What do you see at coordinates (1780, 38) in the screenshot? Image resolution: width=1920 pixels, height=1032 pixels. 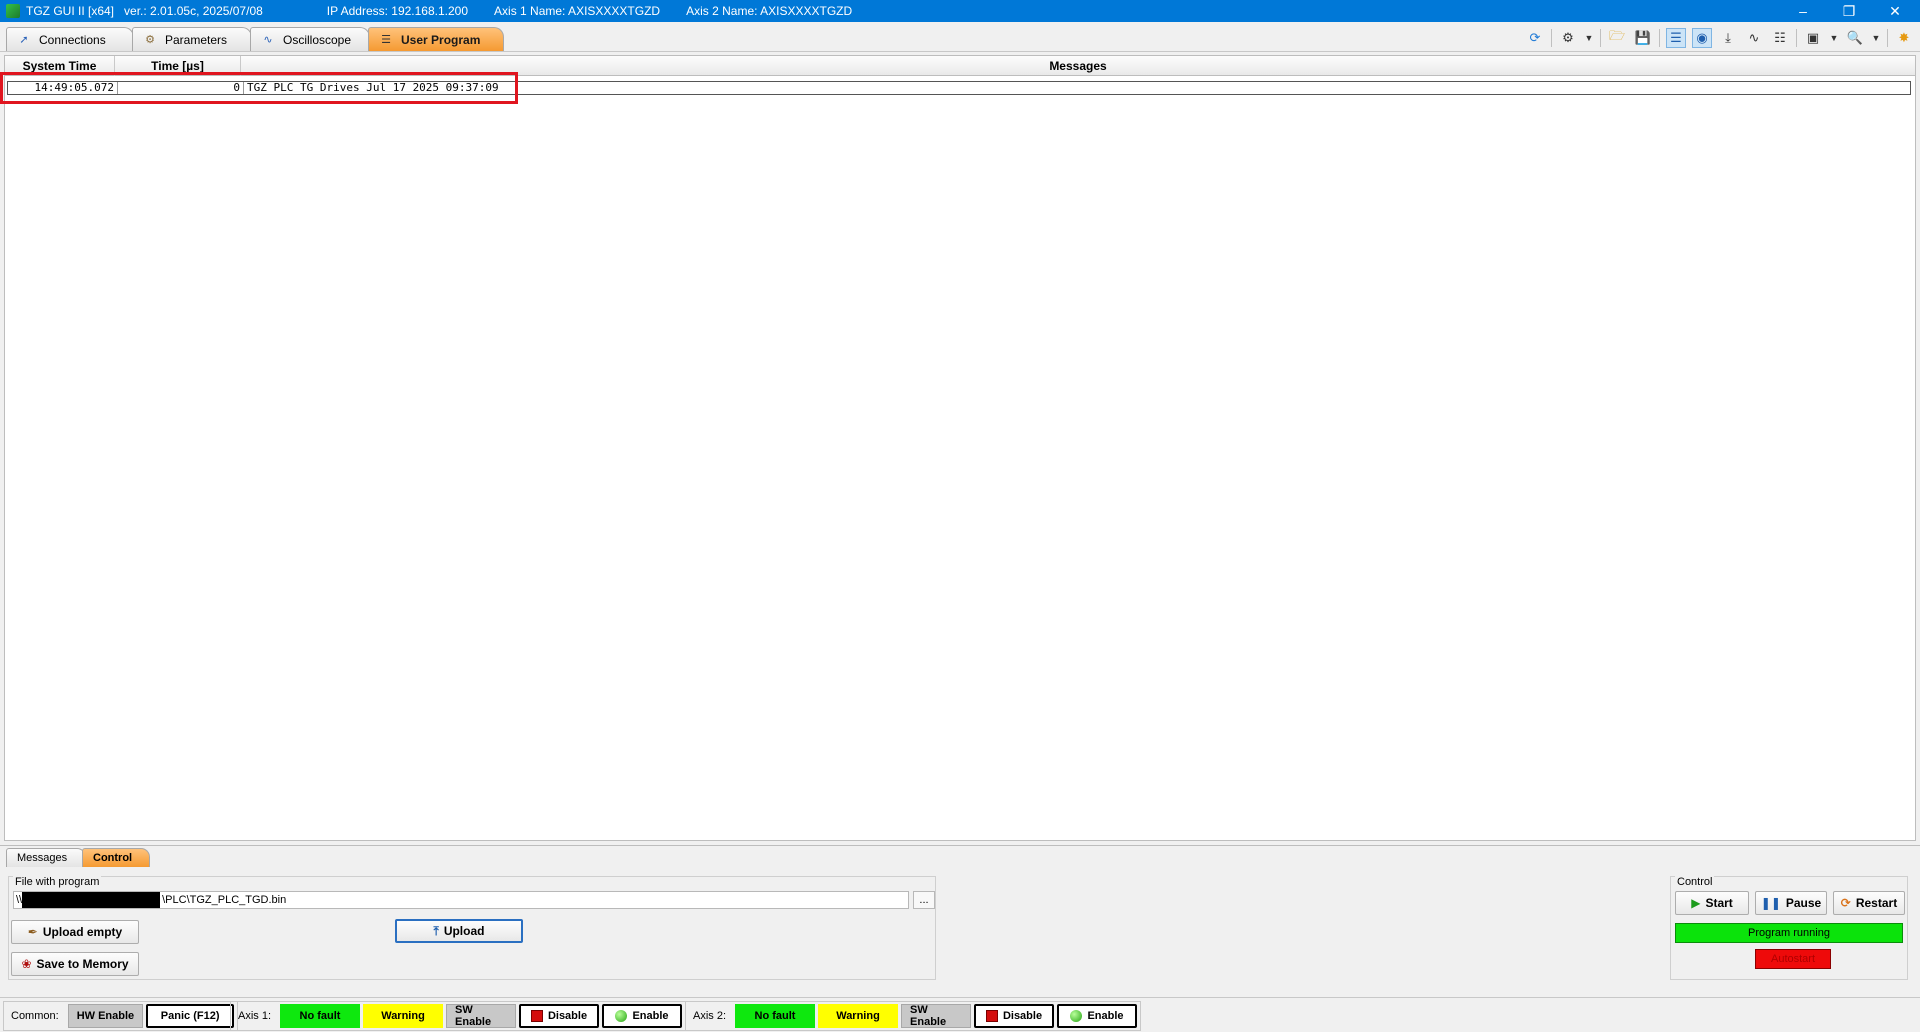 I see `program-list-icon: ☷` at bounding box center [1780, 38].